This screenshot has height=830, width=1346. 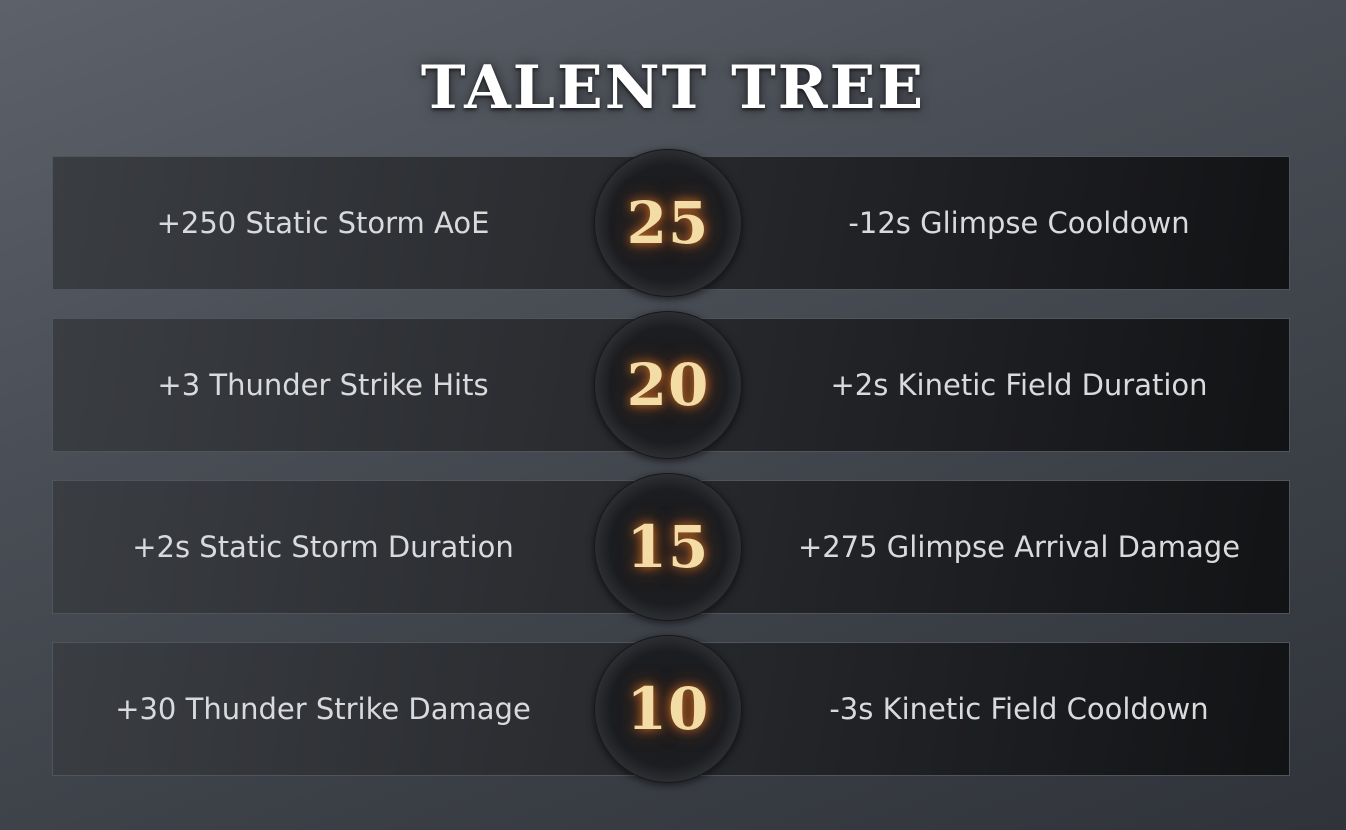 I want to click on talent-option-left: +2s Static Storm Duration, so click(x=323, y=547).